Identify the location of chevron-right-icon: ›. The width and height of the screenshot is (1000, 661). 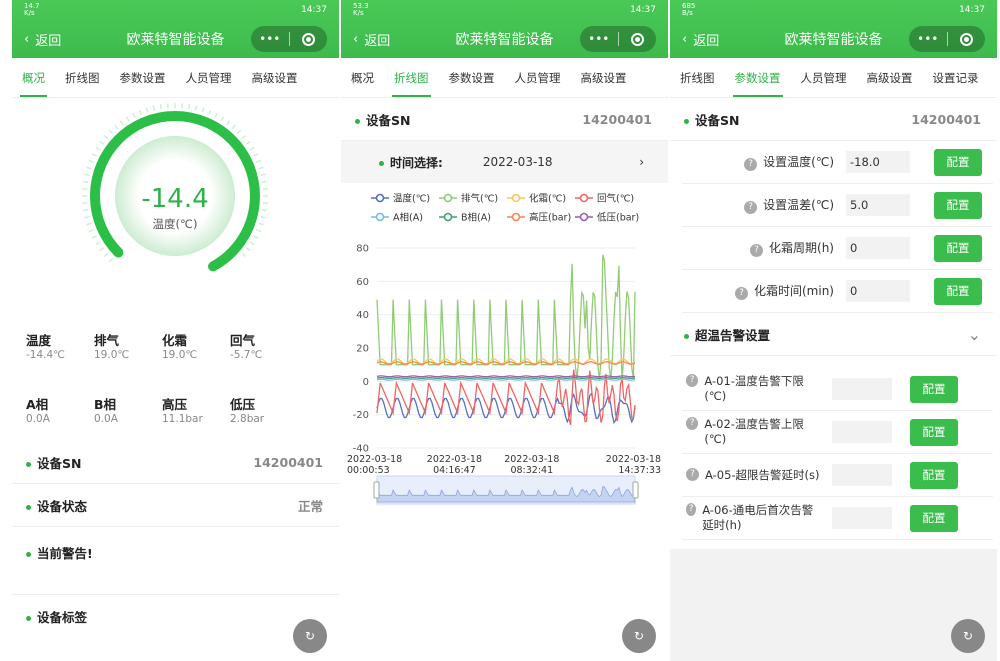
(641, 162).